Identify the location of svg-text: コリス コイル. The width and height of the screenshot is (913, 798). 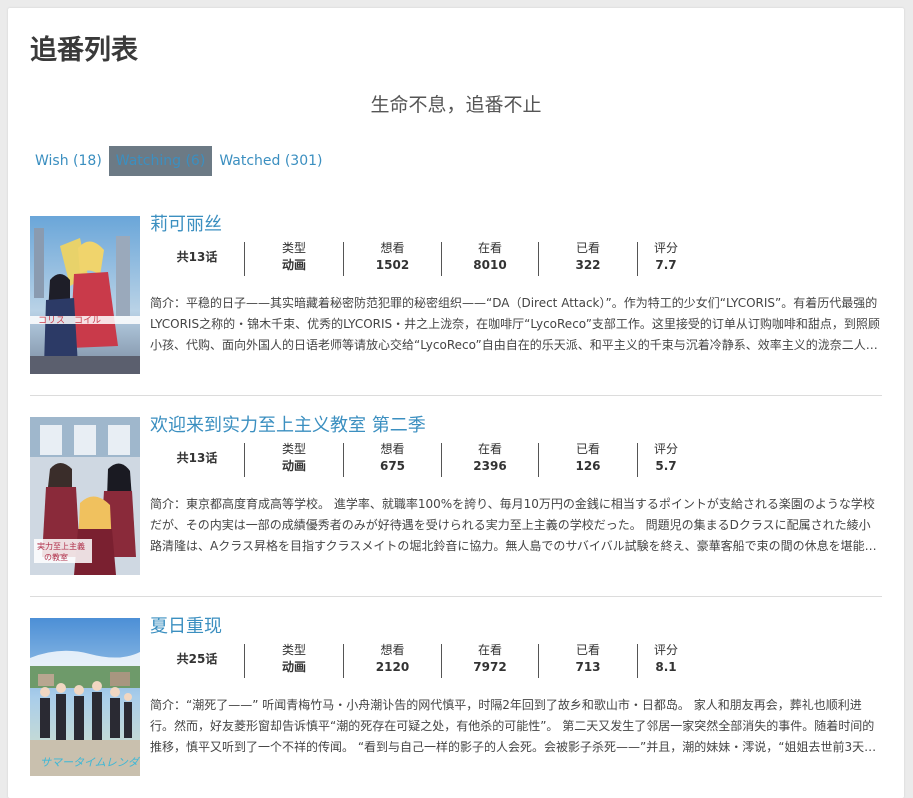
(69, 321).